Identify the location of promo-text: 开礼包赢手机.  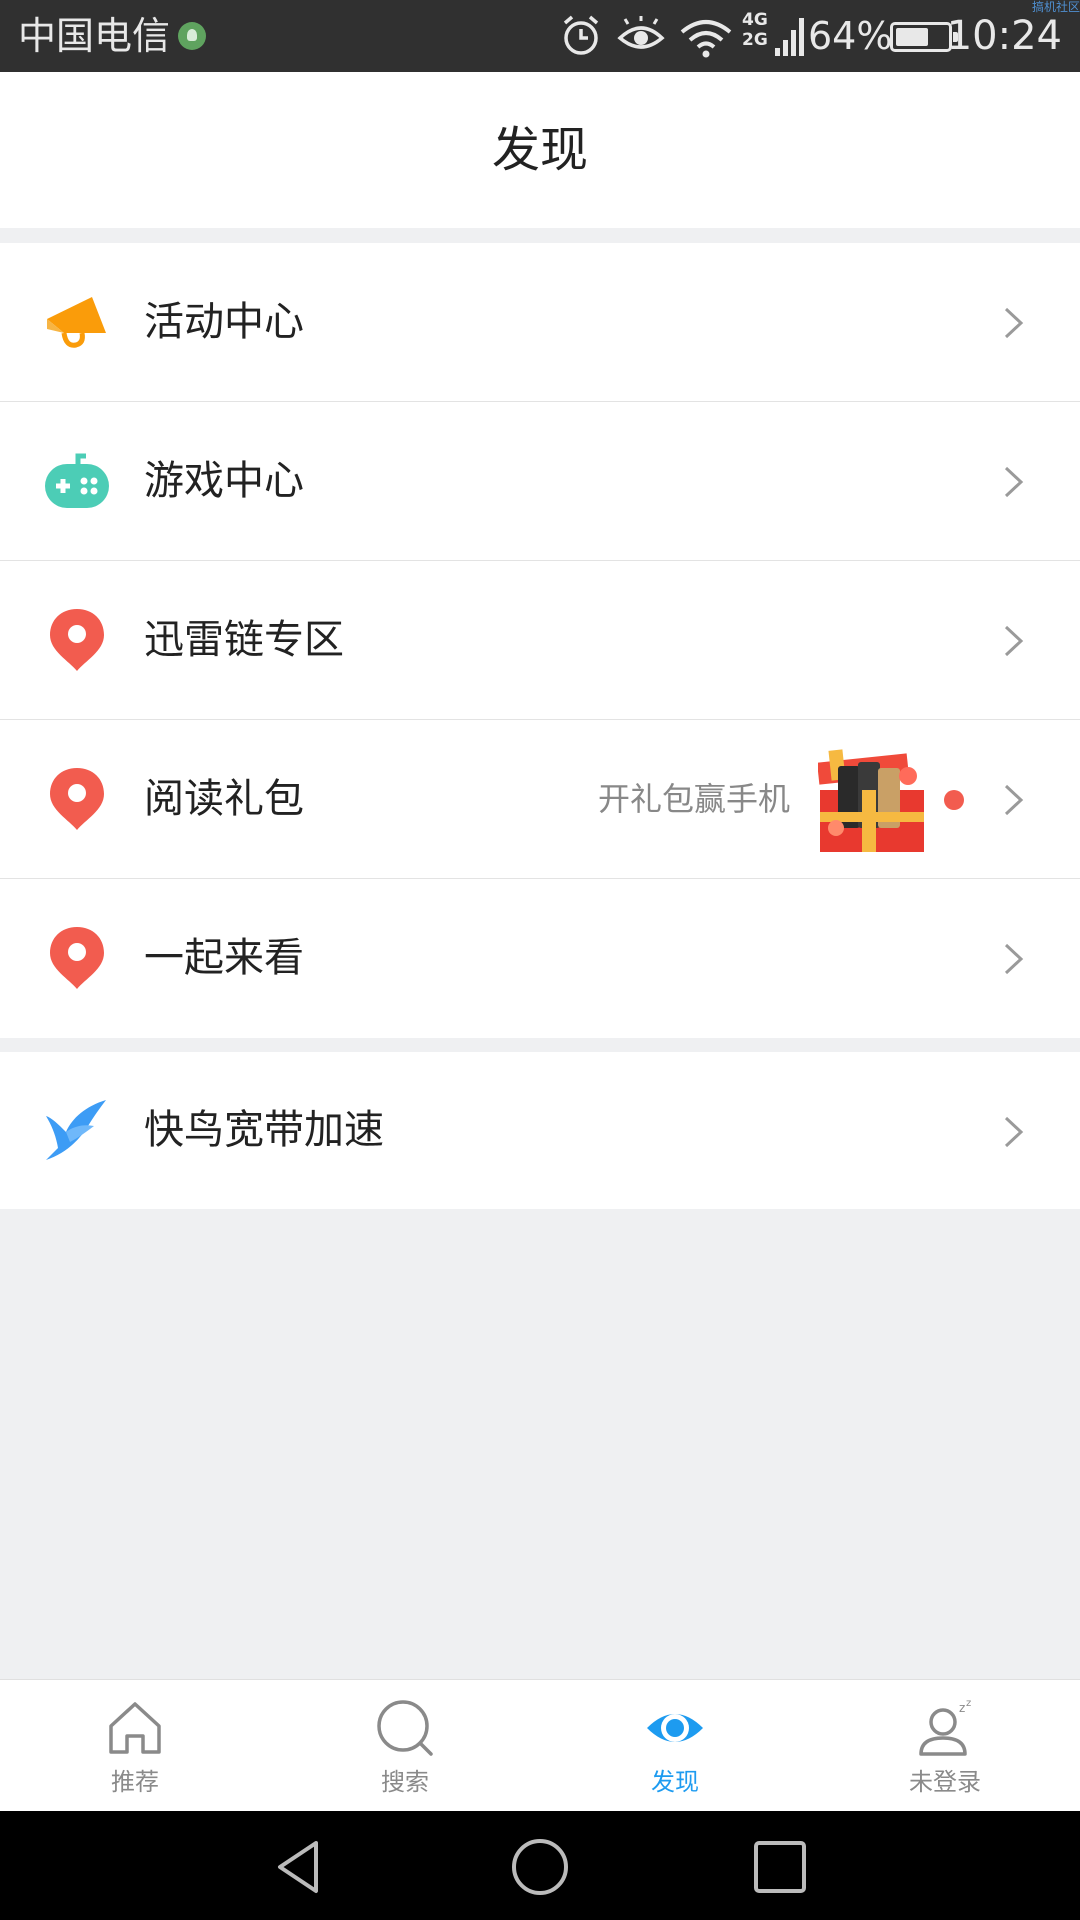
(693, 799).